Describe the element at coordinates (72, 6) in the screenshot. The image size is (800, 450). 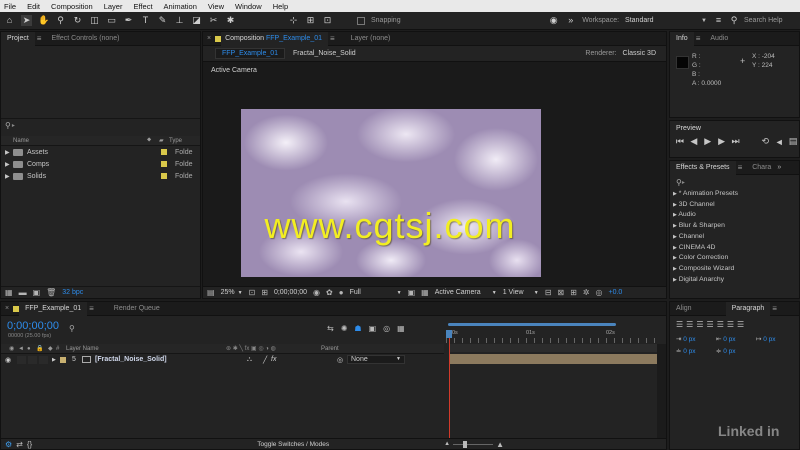
I see `menu-composition: Composition` at that location.